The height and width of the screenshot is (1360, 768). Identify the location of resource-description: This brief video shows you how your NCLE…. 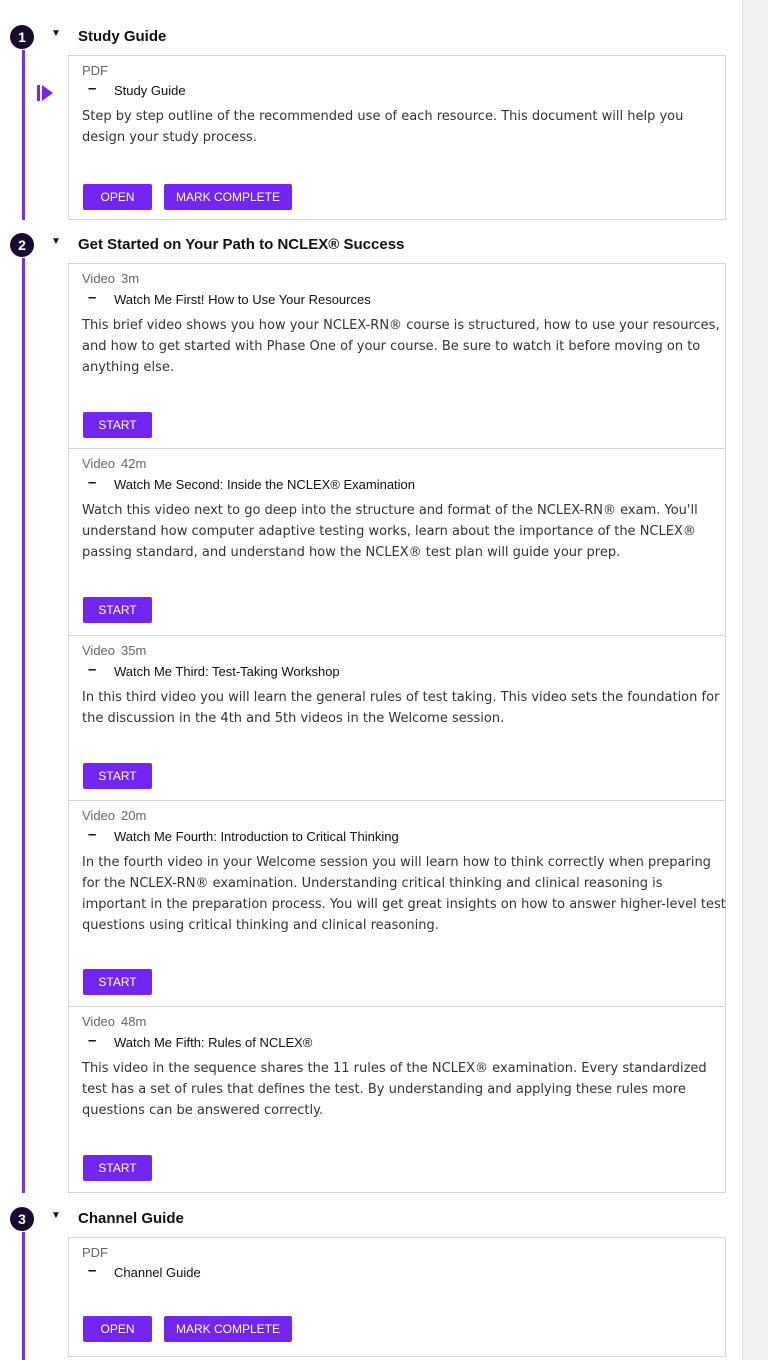
(401, 346).